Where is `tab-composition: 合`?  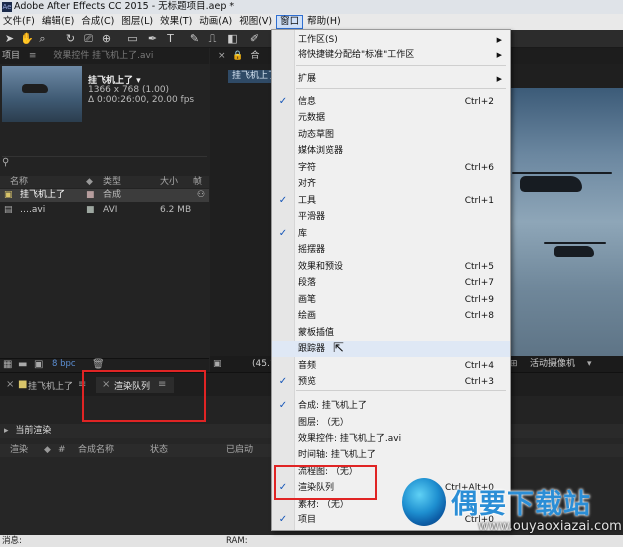 tab-composition: 合 is located at coordinates (255, 56).